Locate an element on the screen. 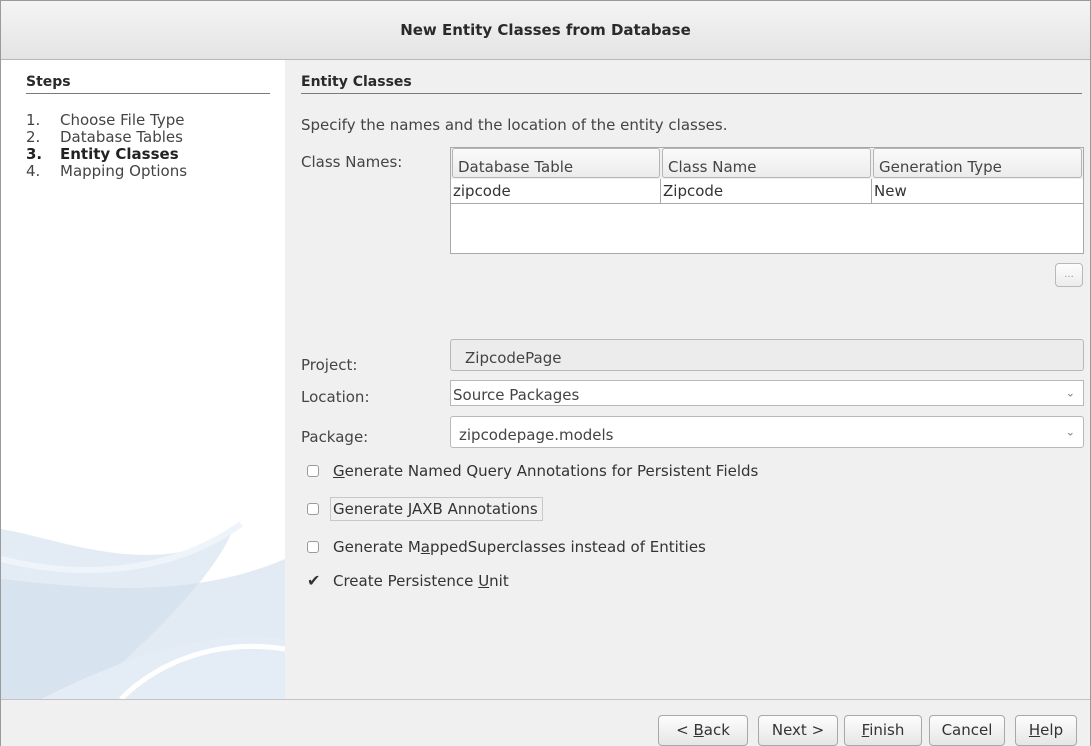 Image resolution: width=1091 pixels, height=746 pixels. column-header-class-name: Class Name is located at coordinates (766, 163).